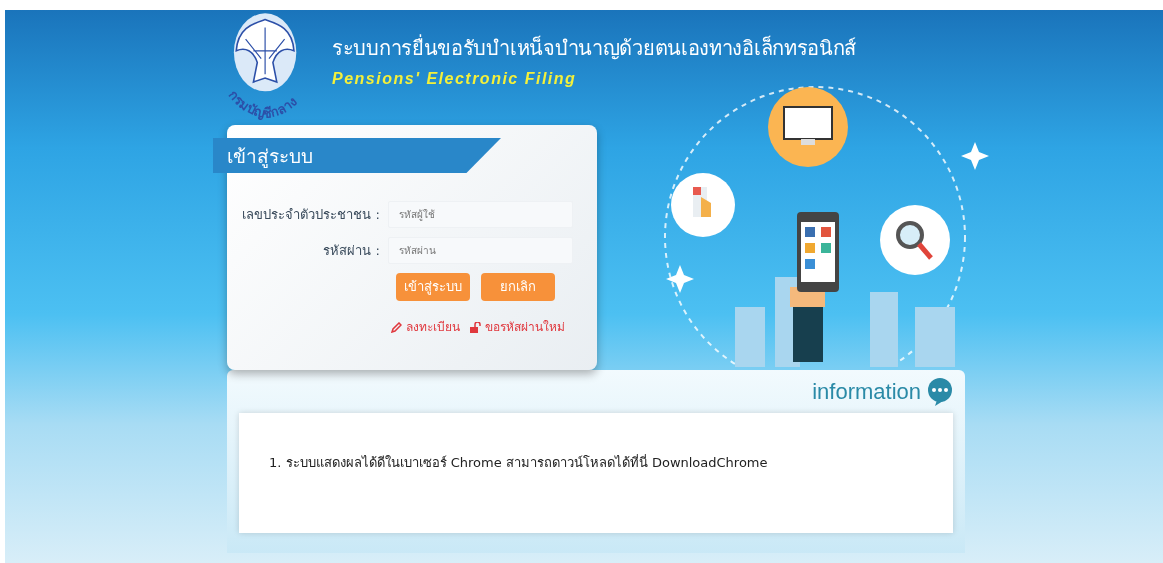 The width and height of the screenshot is (1163, 563). What do you see at coordinates (866, 392) in the screenshot?
I see `information-heading: information` at bounding box center [866, 392].